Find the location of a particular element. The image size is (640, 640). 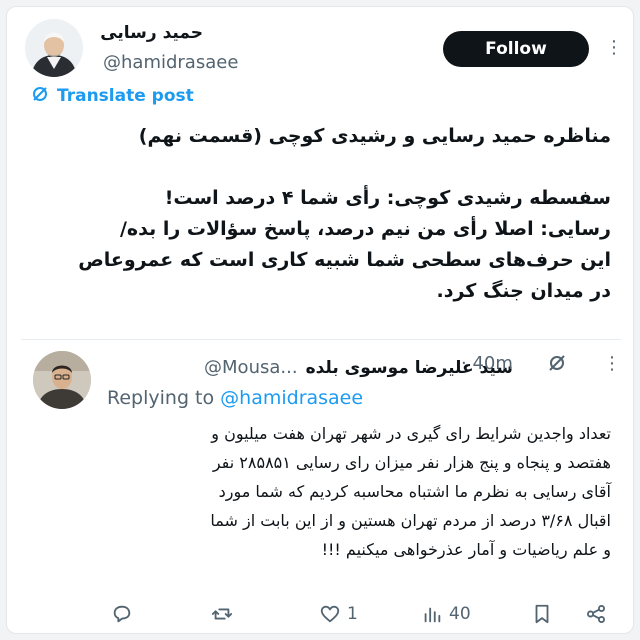

translate-label: Translate post is located at coordinates (125, 96).